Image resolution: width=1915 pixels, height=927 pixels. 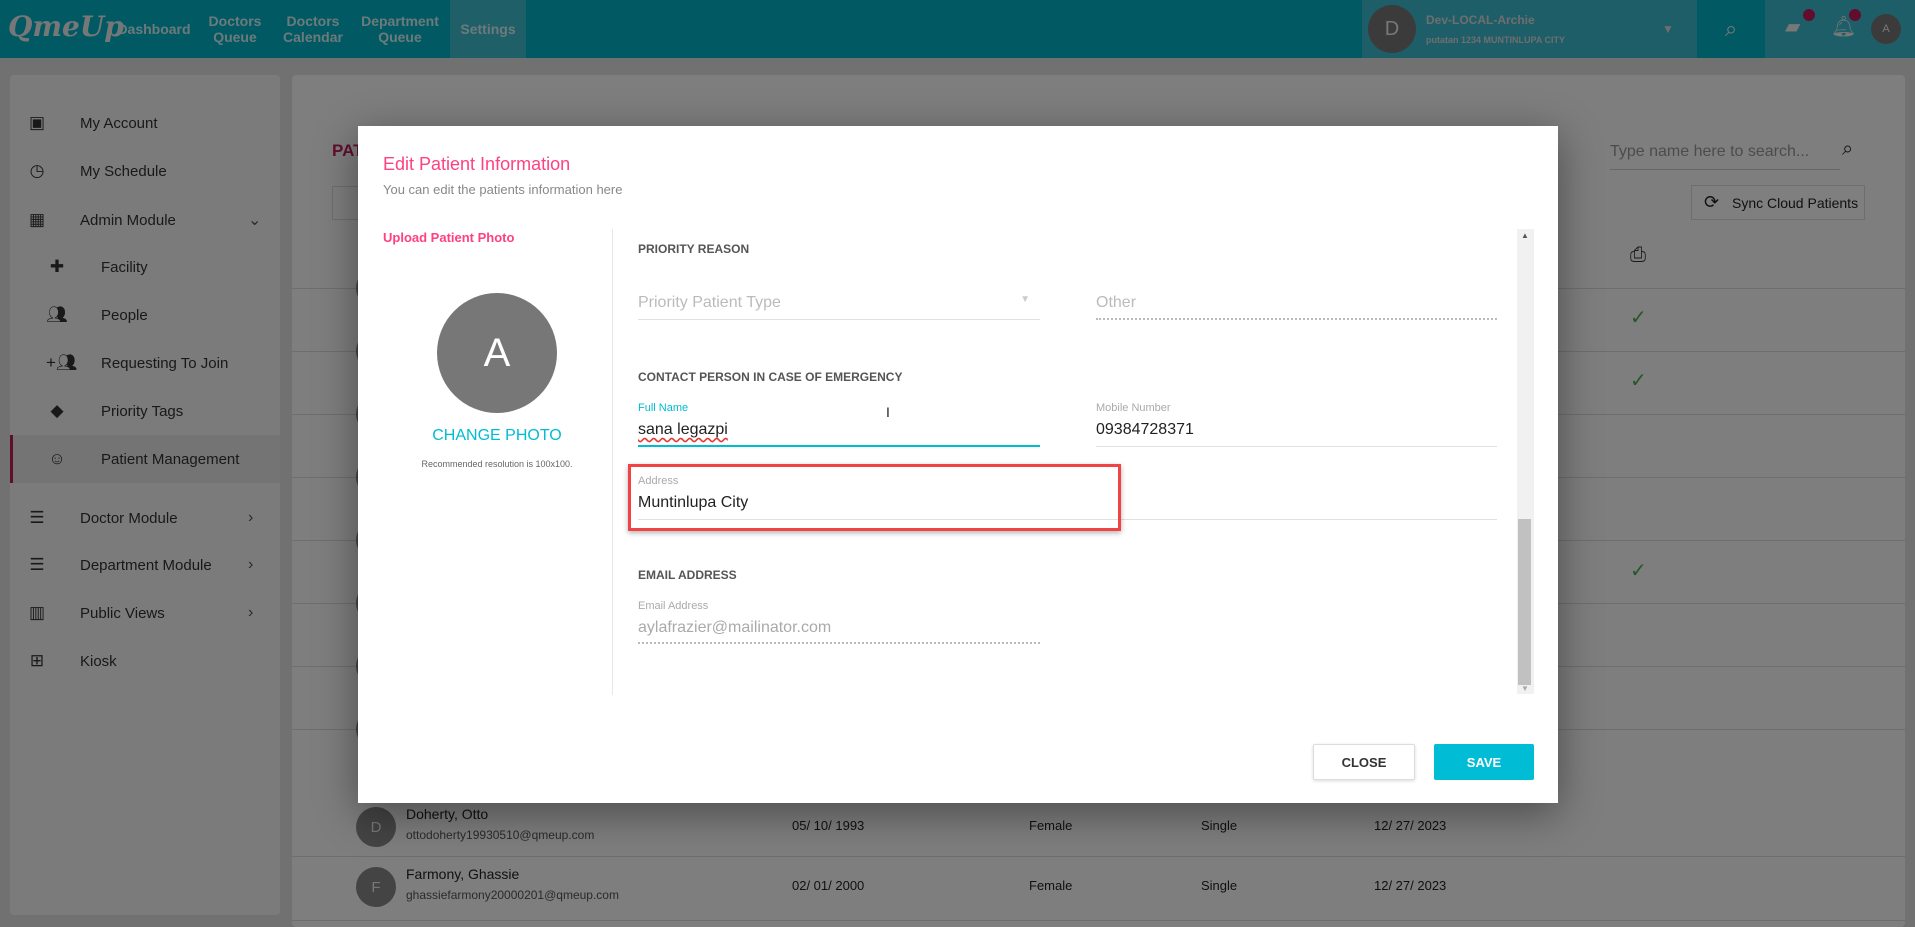 I want to click on text-cursor-icon: I, so click(x=888, y=412).